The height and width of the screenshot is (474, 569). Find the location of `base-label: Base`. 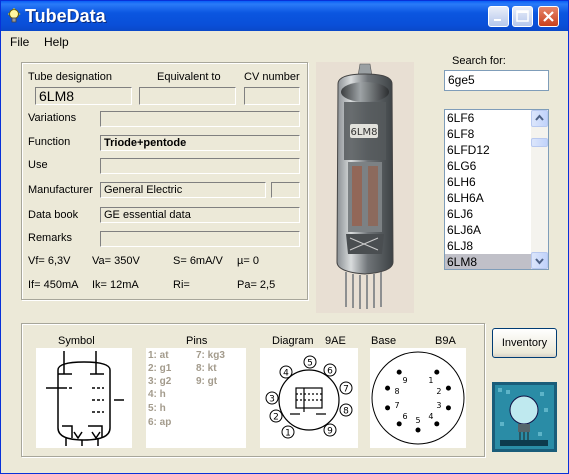

base-label: Base is located at coordinates (384, 341).